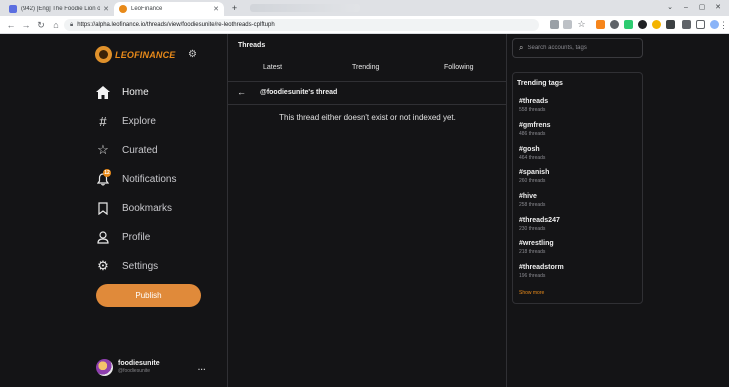  What do you see at coordinates (723, 25) in the screenshot?
I see `browser-menu-icon: ⋮` at bounding box center [723, 25].